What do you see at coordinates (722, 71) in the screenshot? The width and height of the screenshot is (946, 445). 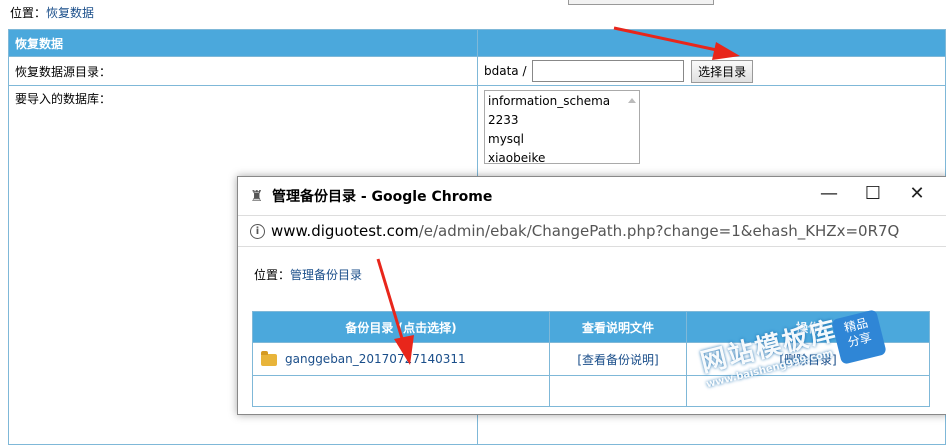 I see `select-dir-button: 选择目录` at bounding box center [722, 71].